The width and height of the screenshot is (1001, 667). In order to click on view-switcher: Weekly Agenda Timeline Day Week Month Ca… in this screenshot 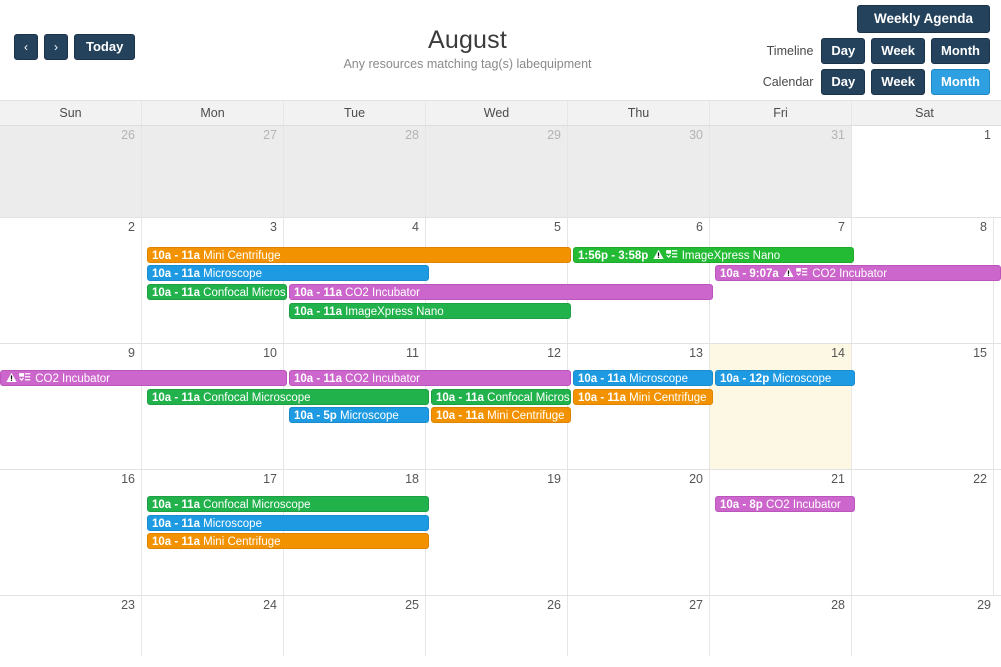, I will do `click(876, 50)`.